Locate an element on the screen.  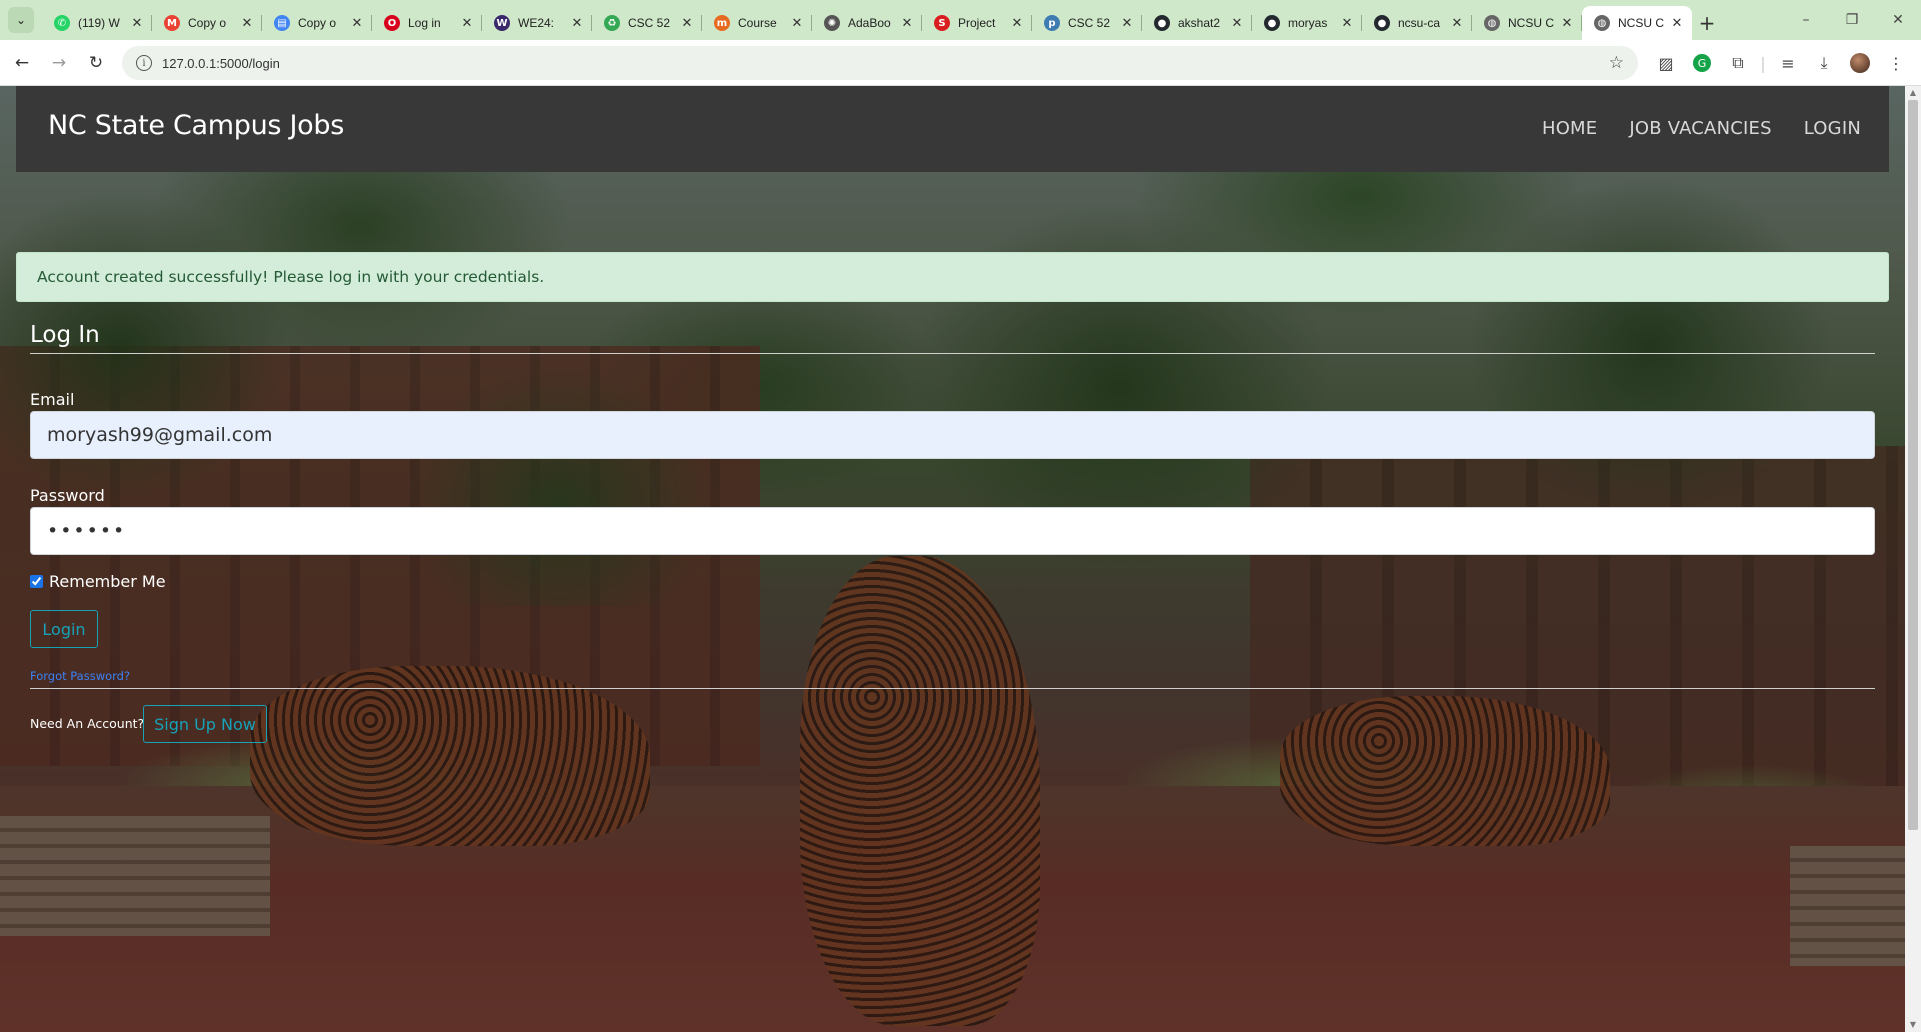
remember-me-label: Remember Me is located at coordinates (107, 581).